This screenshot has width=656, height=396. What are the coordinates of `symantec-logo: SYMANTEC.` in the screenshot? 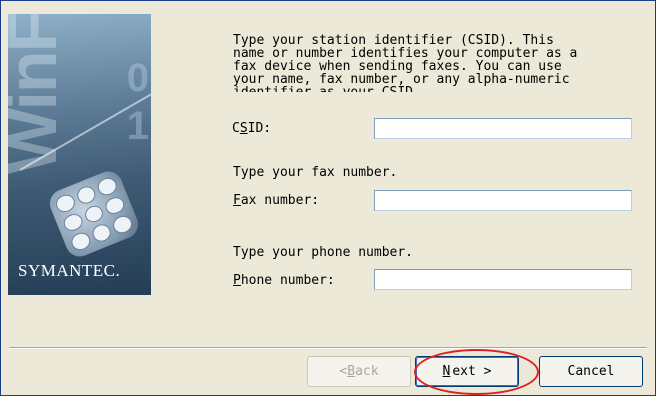 It's located at (69, 270).